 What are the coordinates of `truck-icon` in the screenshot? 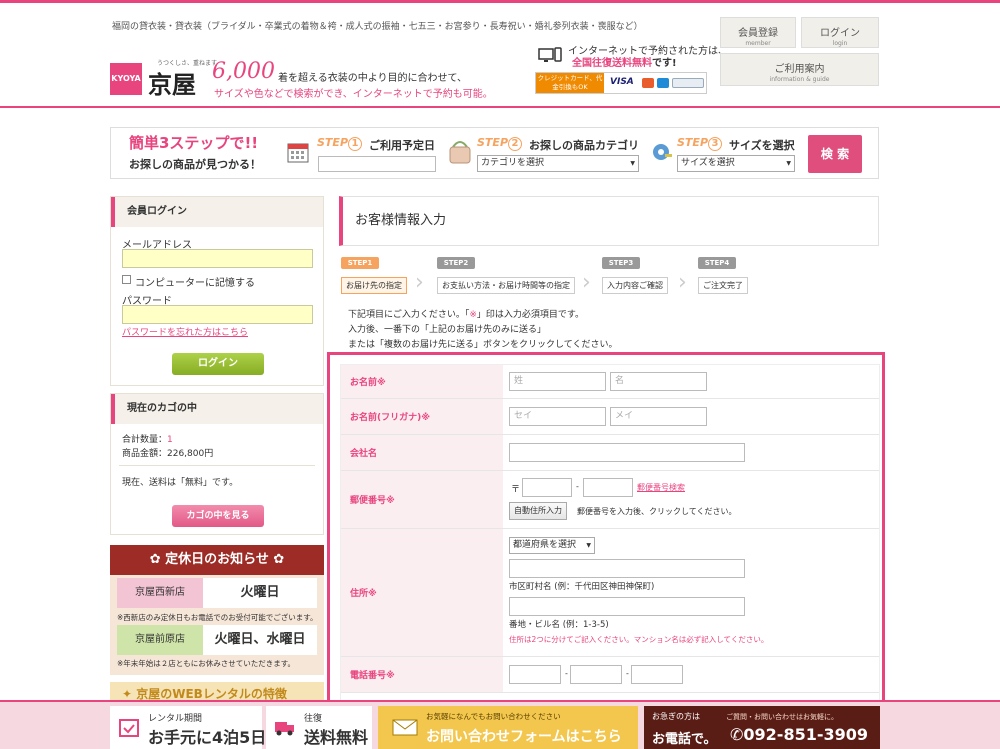 It's located at (284, 729).